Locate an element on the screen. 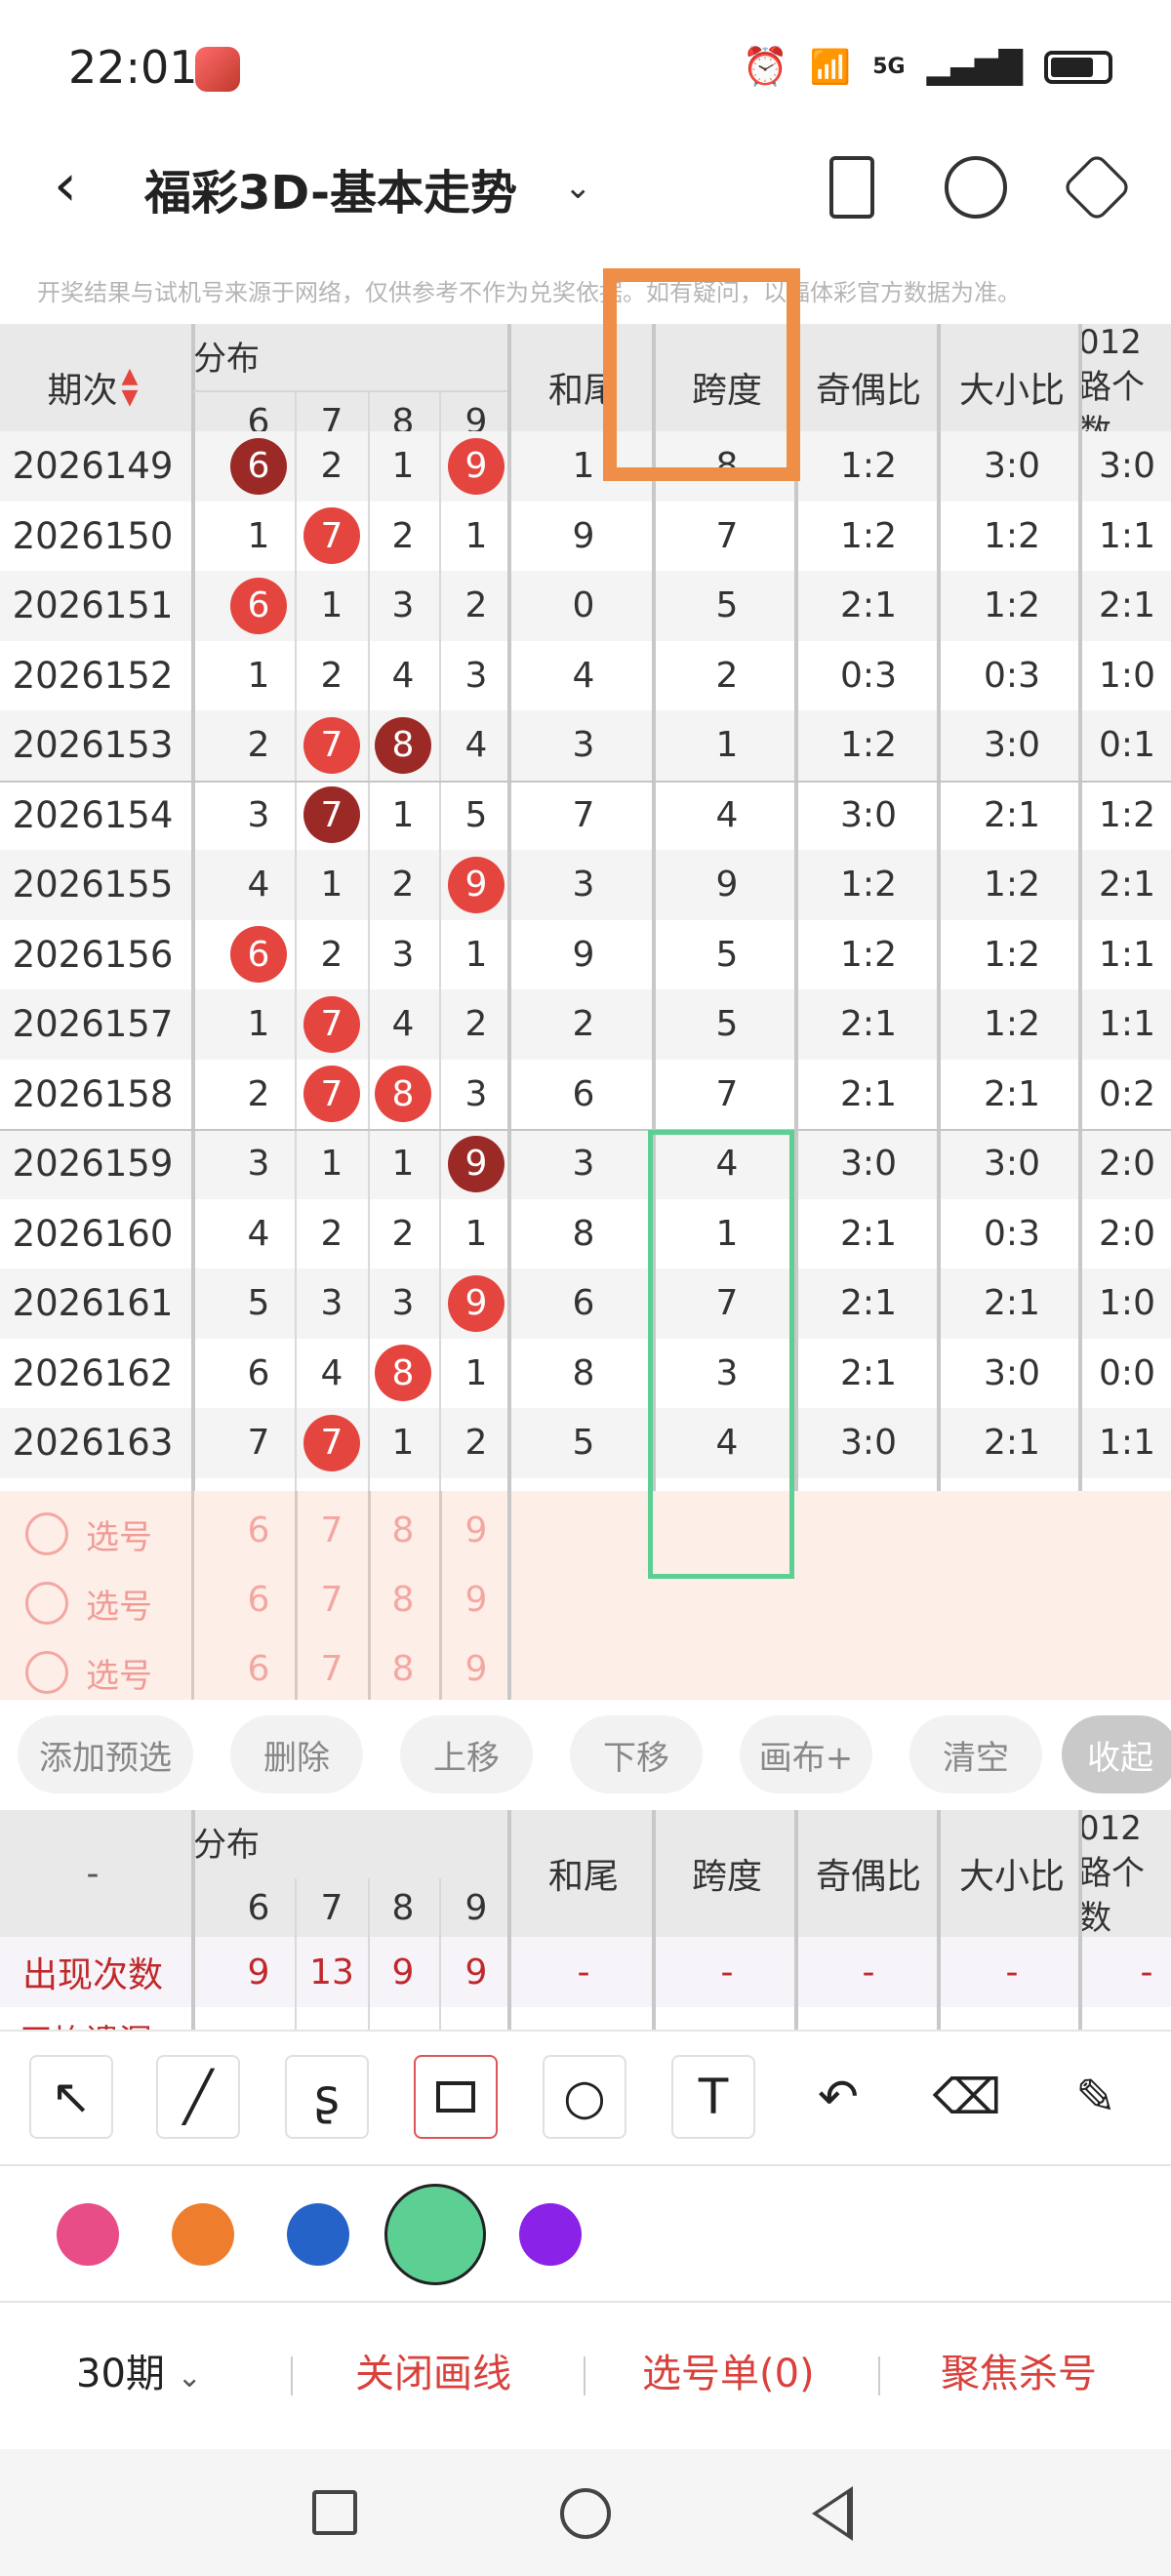 The image size is (1171, 2576). value-cell: 2 is located at coordinates (727, 675).